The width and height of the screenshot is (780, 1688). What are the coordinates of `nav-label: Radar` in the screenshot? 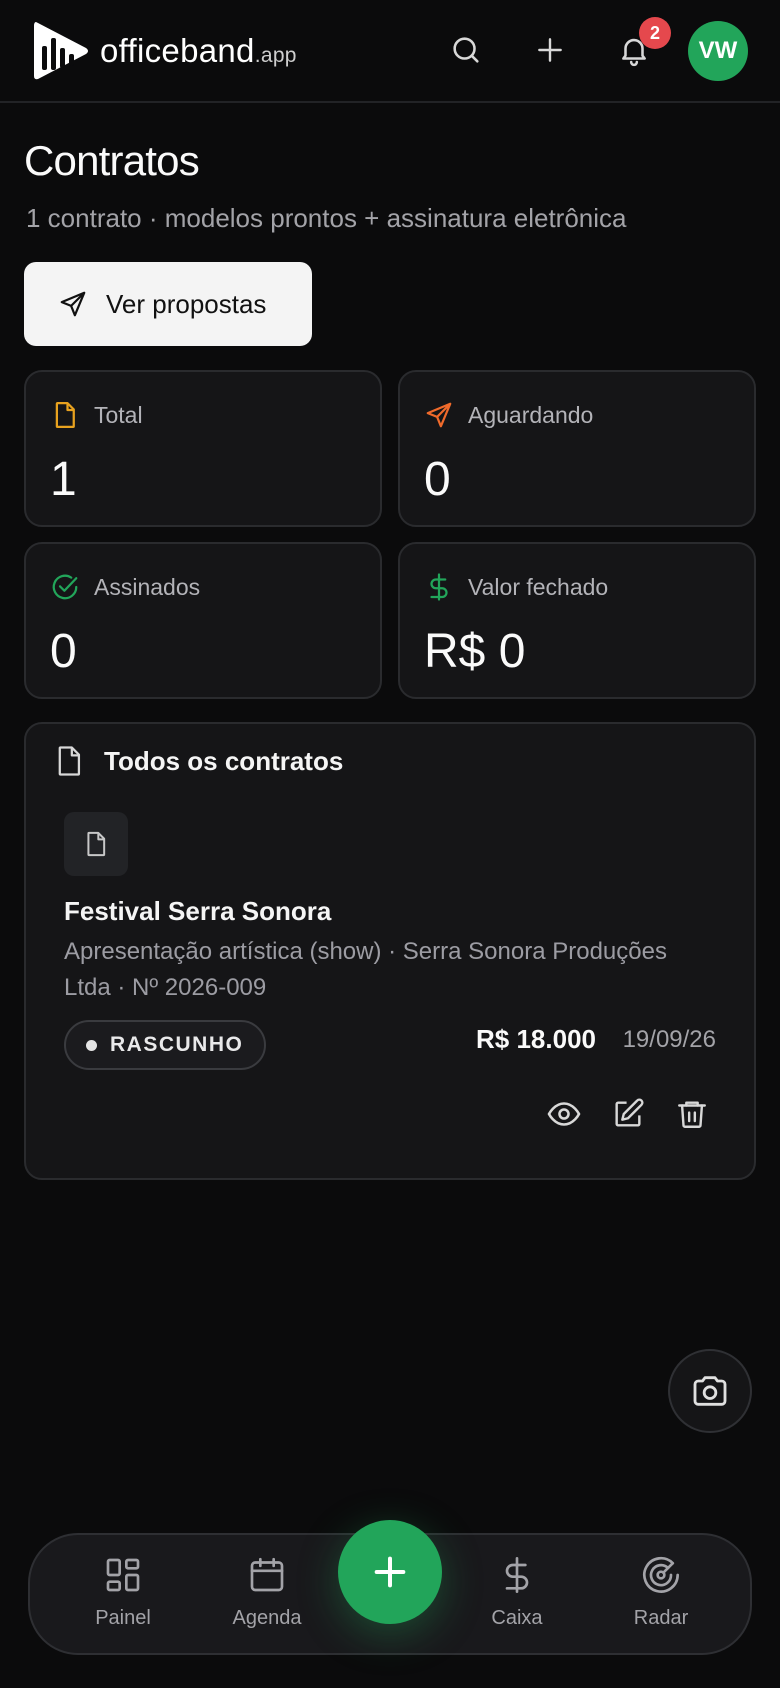 It's located at (661, 1618).